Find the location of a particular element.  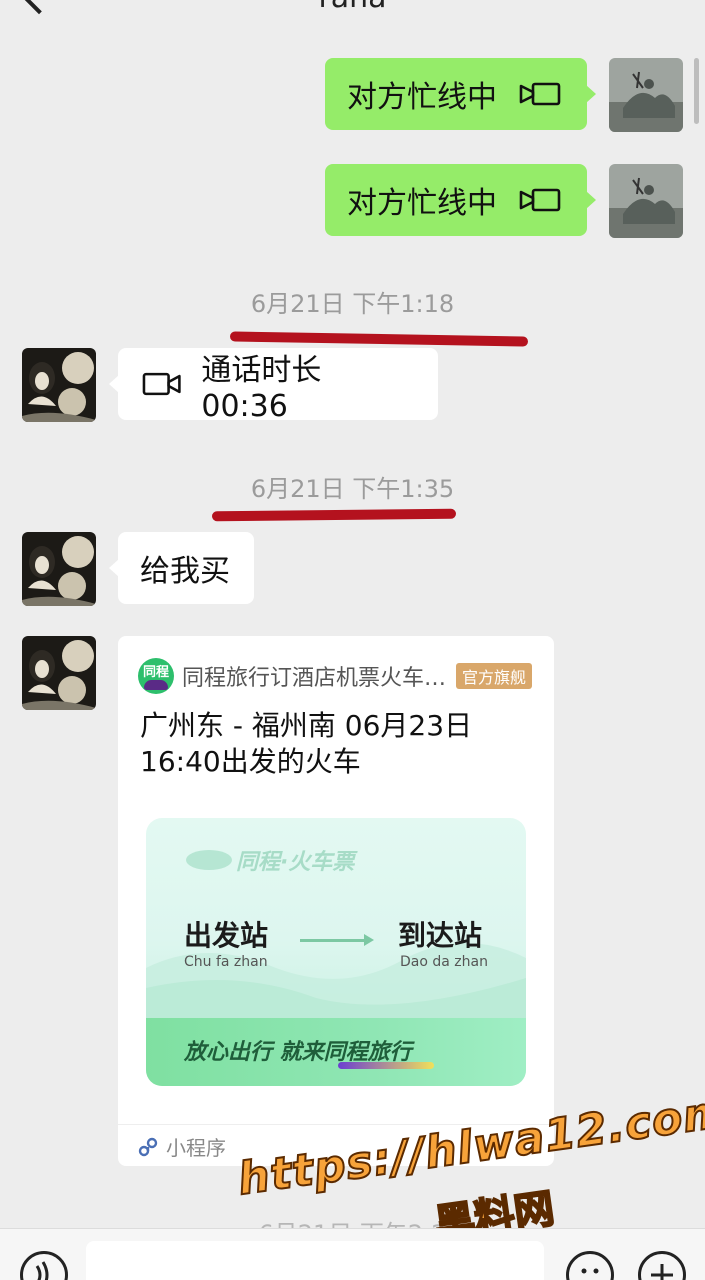

slogan-underline is located at coordinates (386, 1065).